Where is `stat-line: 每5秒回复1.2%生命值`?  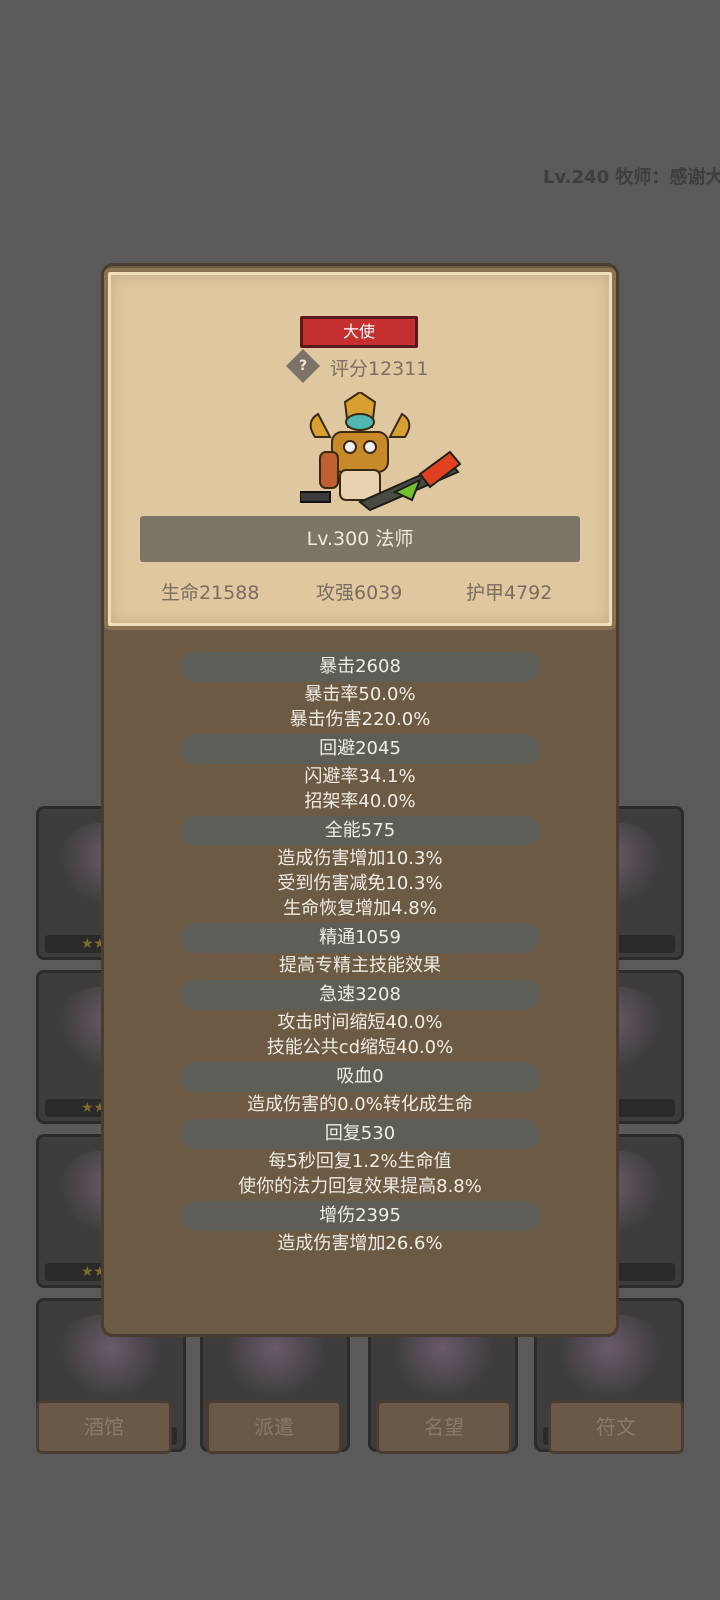 stat-line: 每5秒回复1.2%生命值 is located at coordinates (360, 1161).